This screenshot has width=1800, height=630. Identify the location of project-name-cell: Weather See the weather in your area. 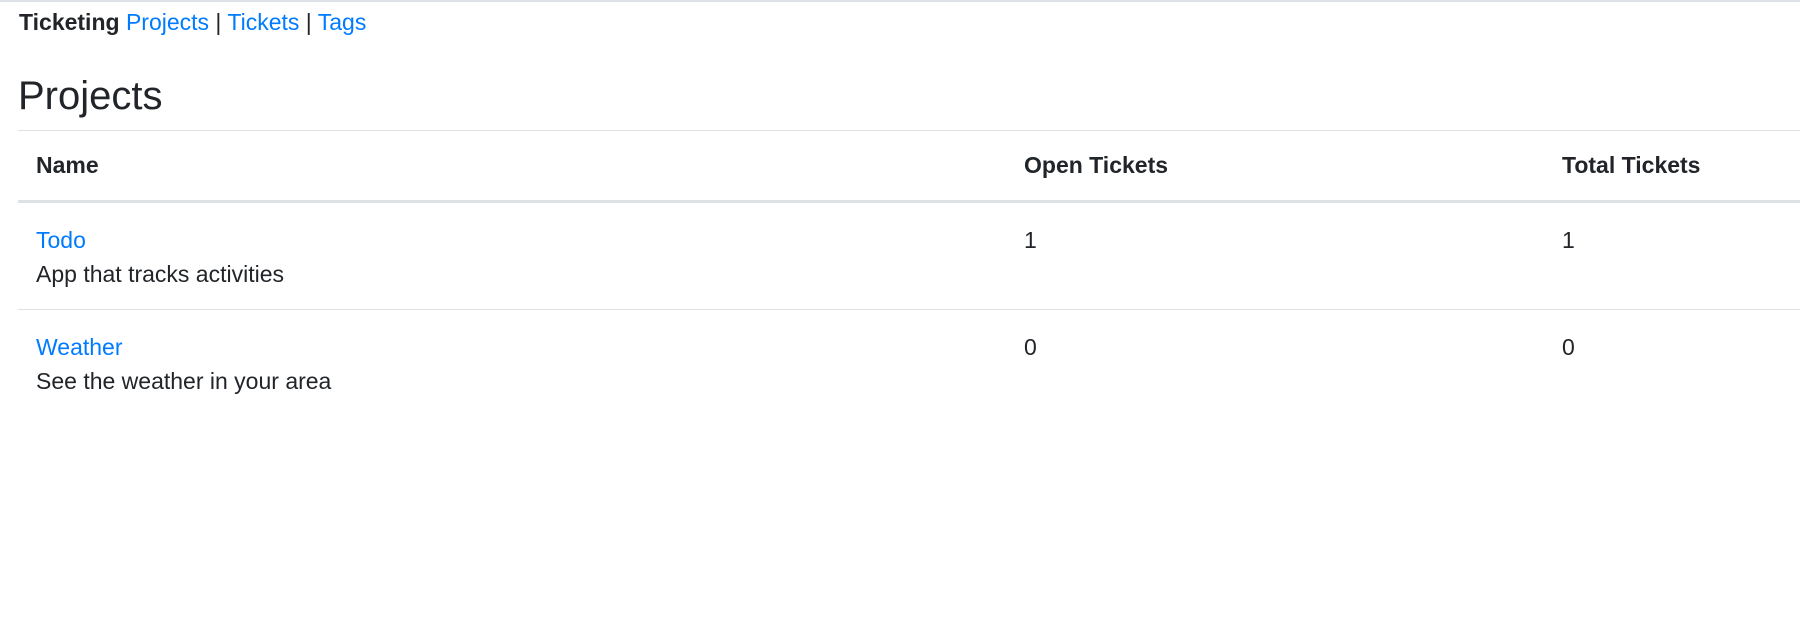
(512, 363).